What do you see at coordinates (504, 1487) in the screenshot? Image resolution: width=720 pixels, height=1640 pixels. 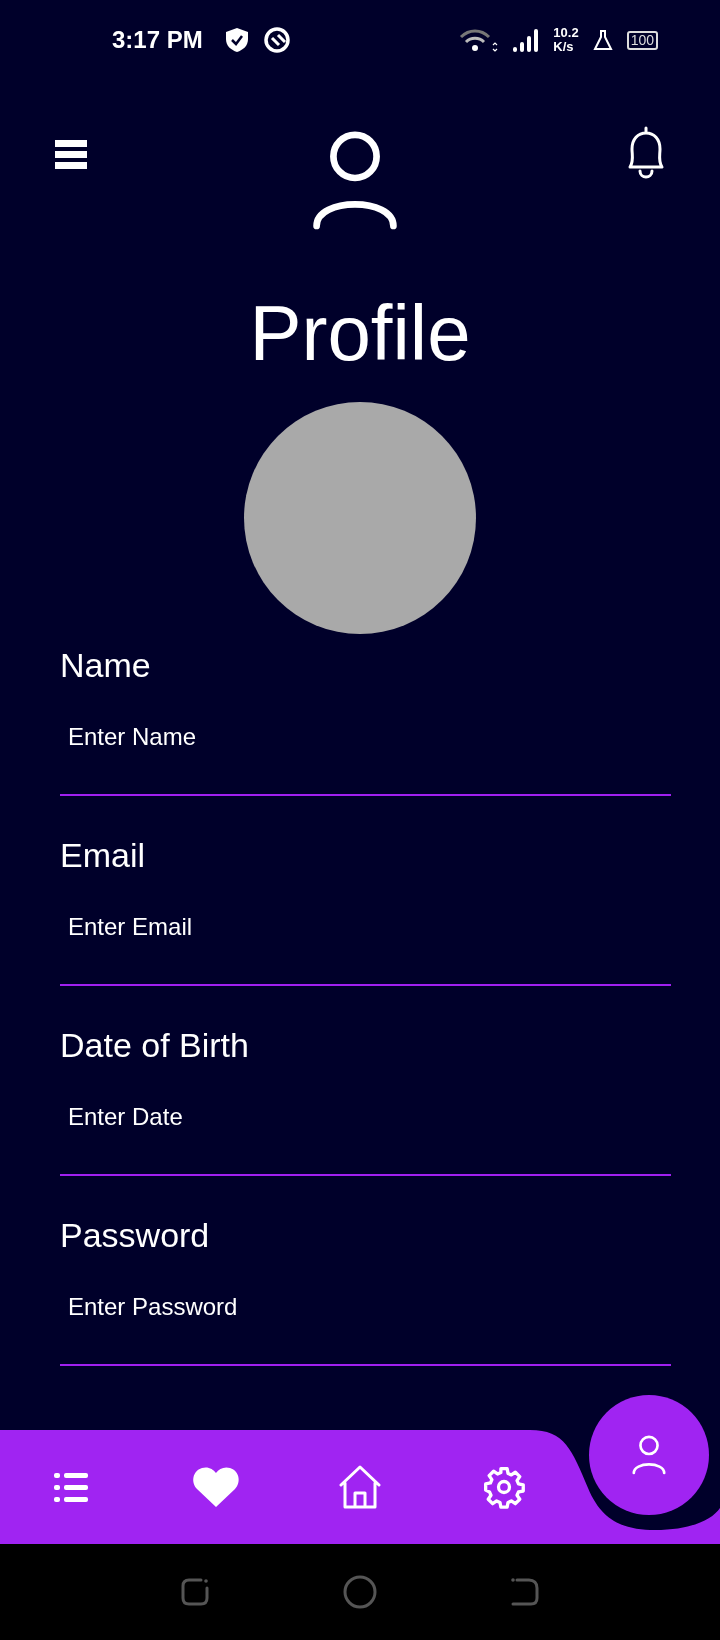 I see `settings-icon` at bounding box center [504, 1487].